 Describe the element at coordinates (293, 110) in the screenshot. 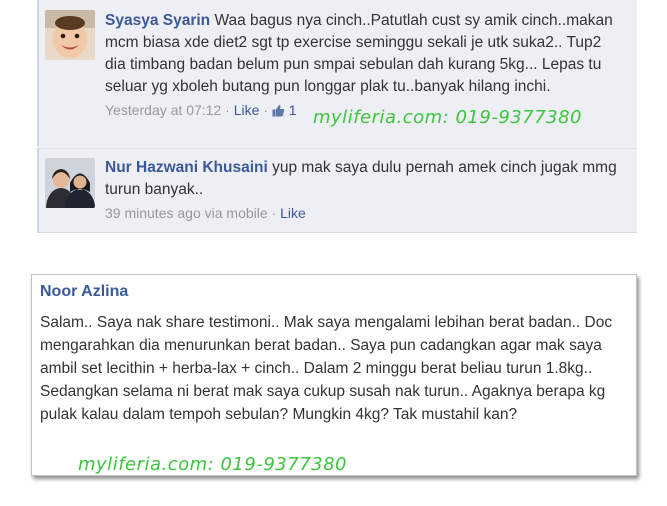

I see `like-count: 1` at that location.